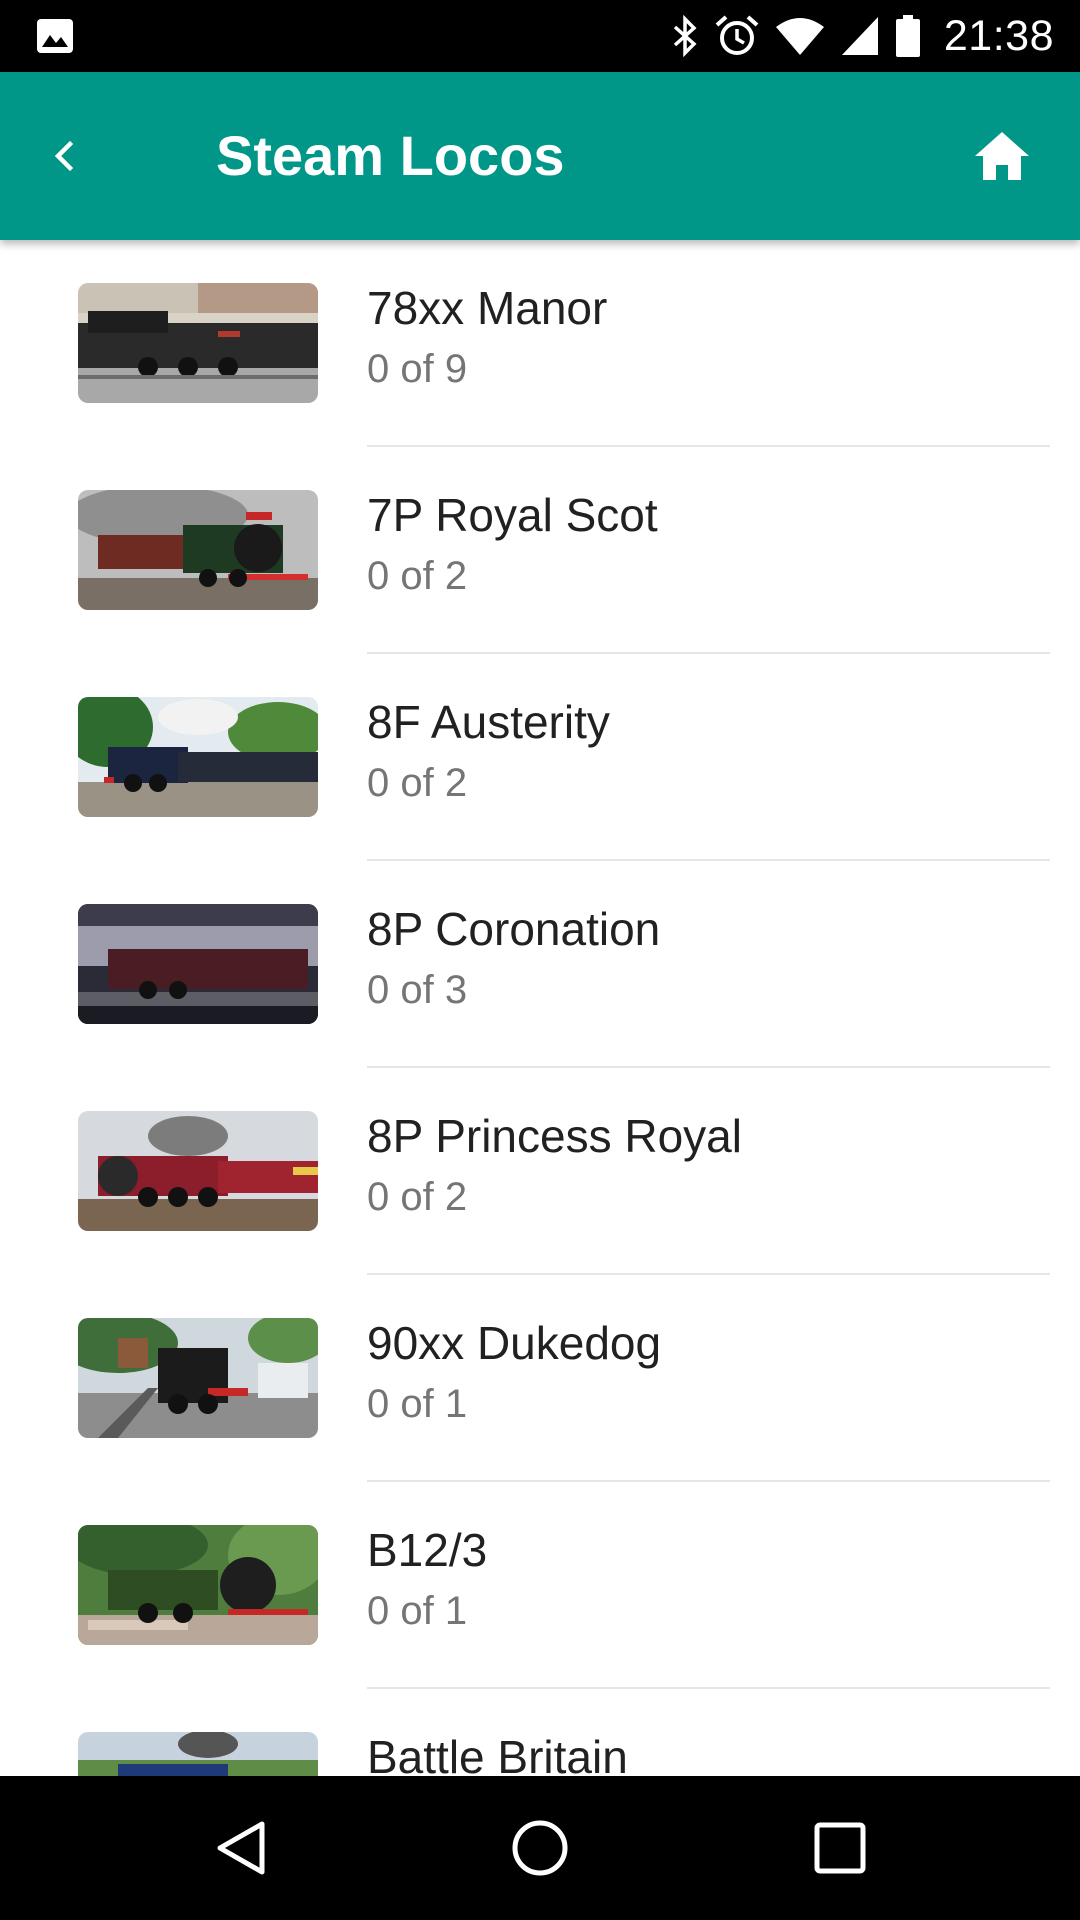 The height and width of the screenshot is (1920, 1080). I want to click on nav-recents-button, so click(840, 1848).